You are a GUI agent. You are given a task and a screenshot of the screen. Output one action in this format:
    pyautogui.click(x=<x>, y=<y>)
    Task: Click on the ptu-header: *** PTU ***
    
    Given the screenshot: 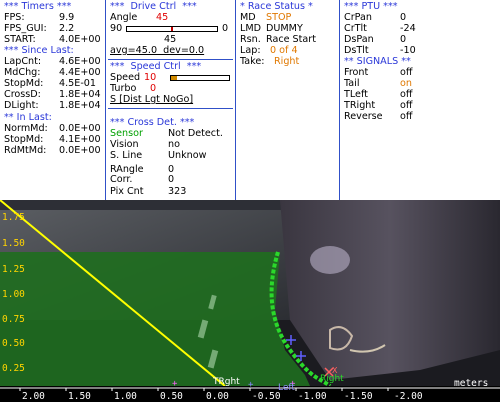 What is the action you would take?
    pyautogui.click(x=371, y=6)
    